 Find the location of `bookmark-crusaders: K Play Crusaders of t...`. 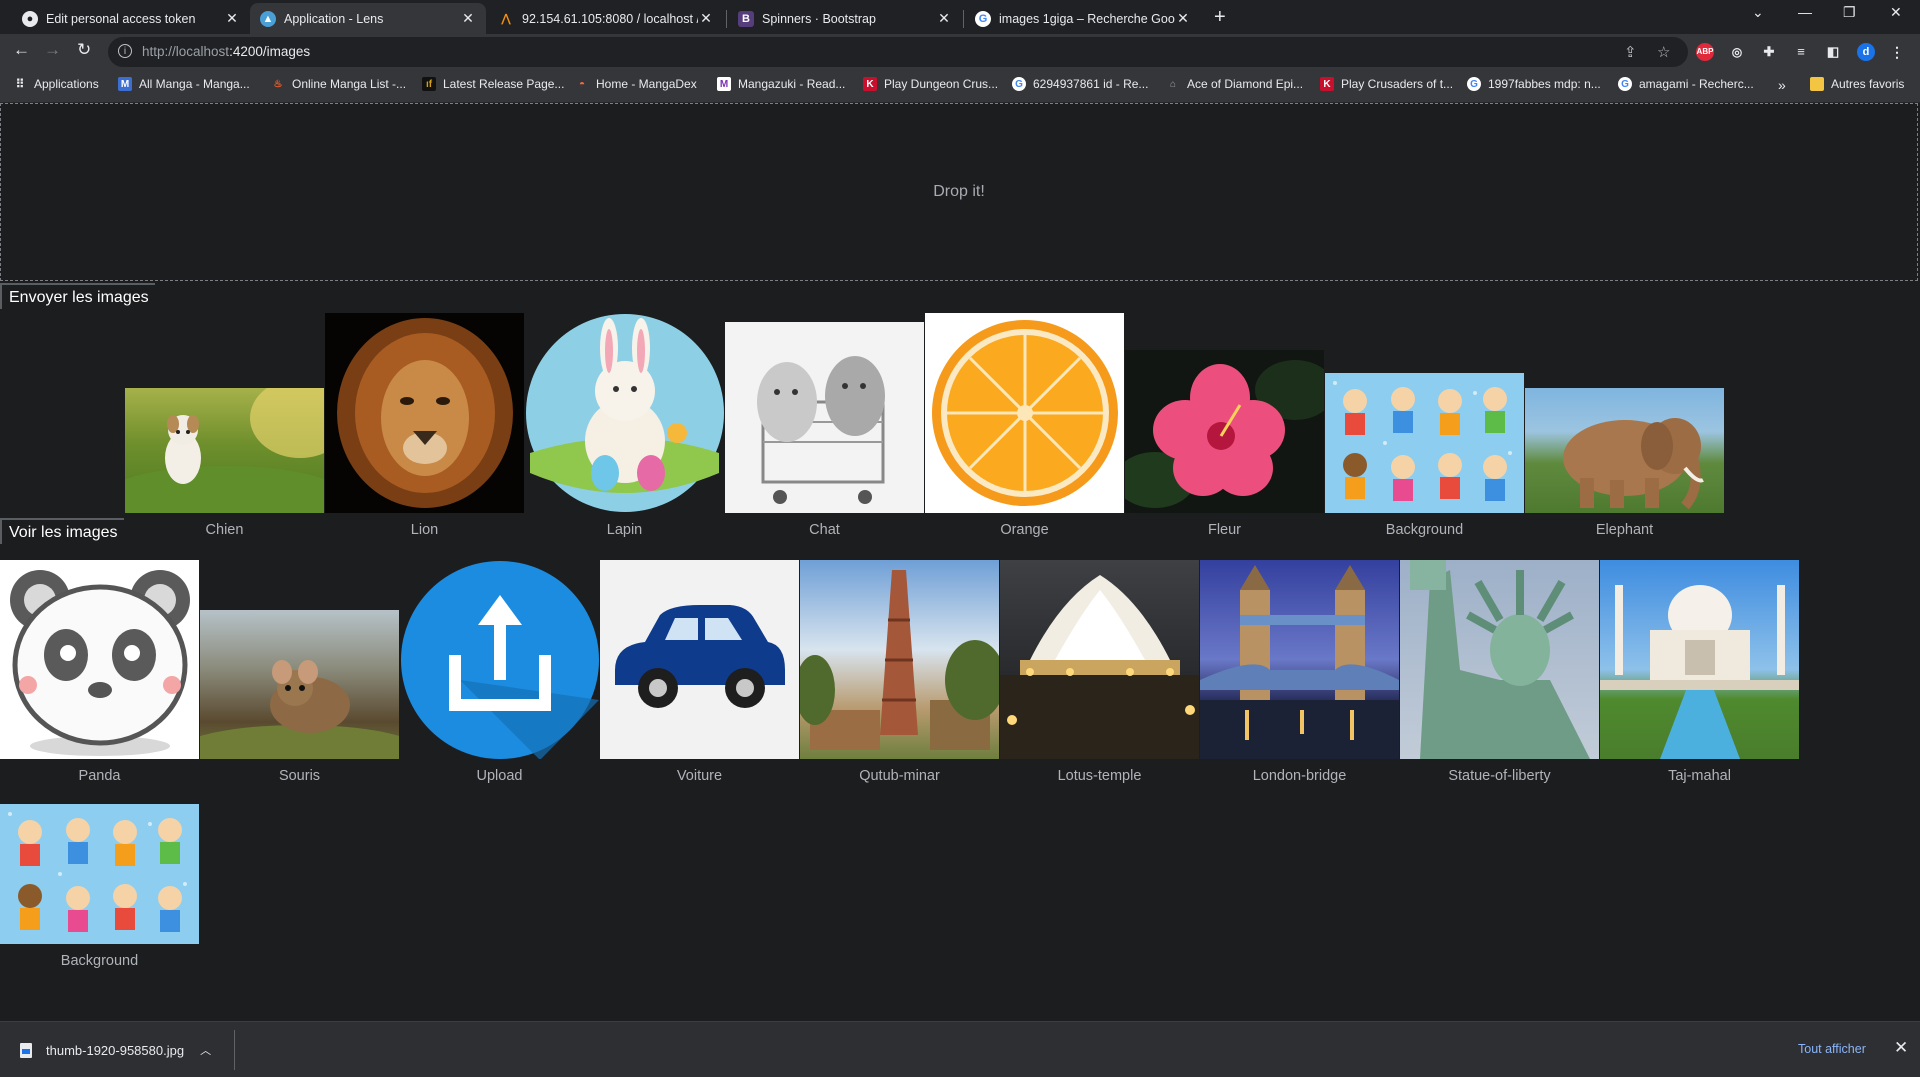

bookmark-crusaders: K Play Crusaders of t... is located at coordinates (1386, 84).